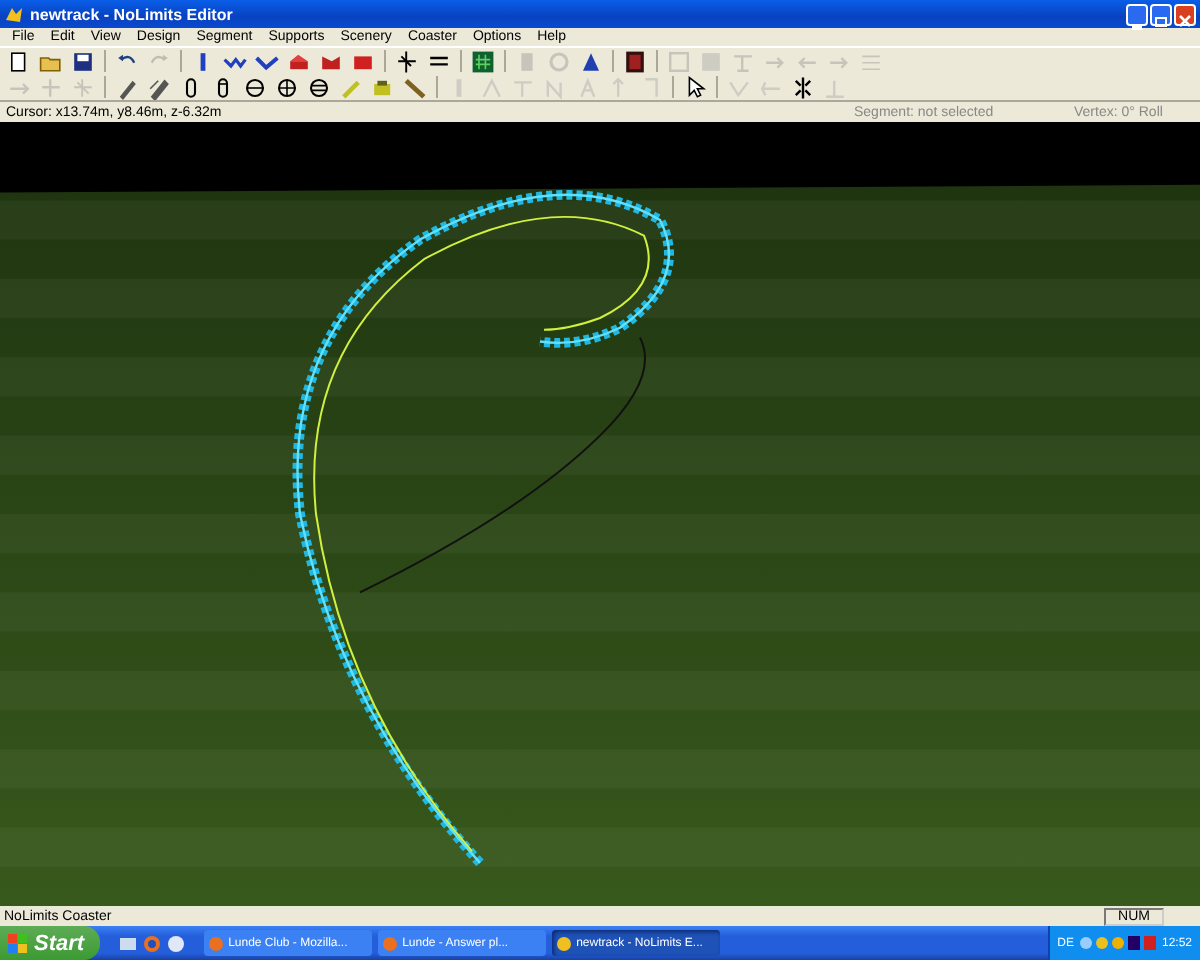 This screenshot has width=1200, height=960. What do you see at coordinates (299, 61) in the screenshot?
I see `station-icon` at bounding box center [299, 61].